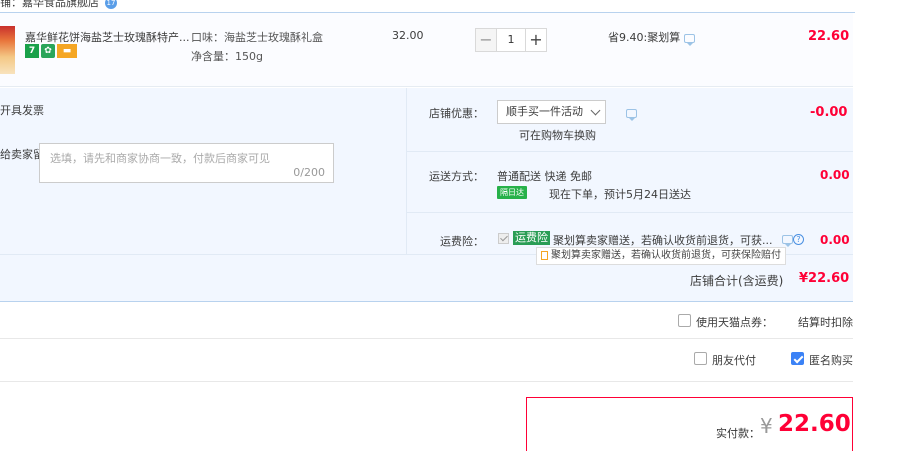 Image resolution: width=898 pixels, height=451 pixels. I want to click on shop-discount-label: 店铺优惠：, so click(456, 113).